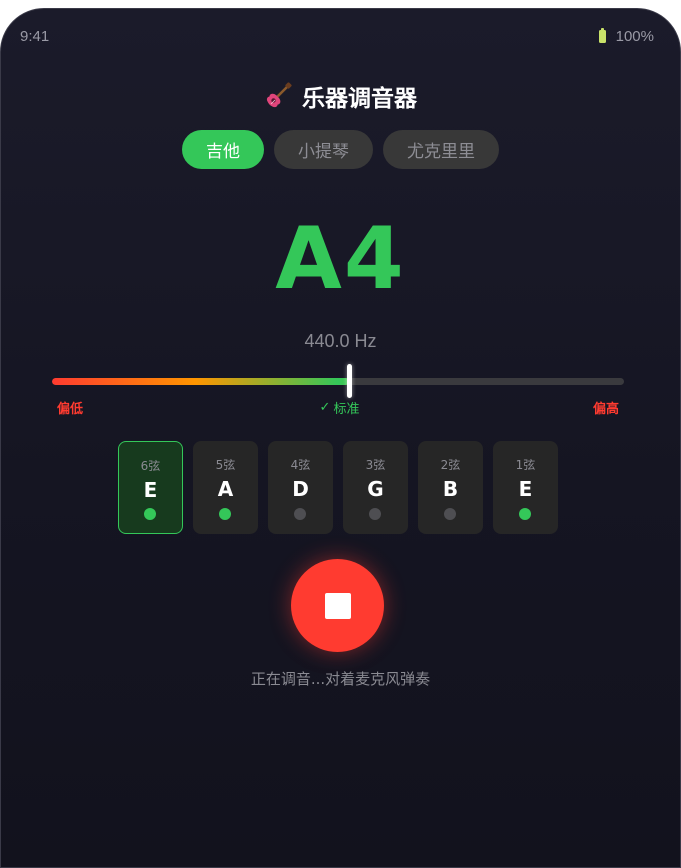 This screenshot has width=681, height=868. I want to click on string-card-6: 6弦 E, so click(150, 487).